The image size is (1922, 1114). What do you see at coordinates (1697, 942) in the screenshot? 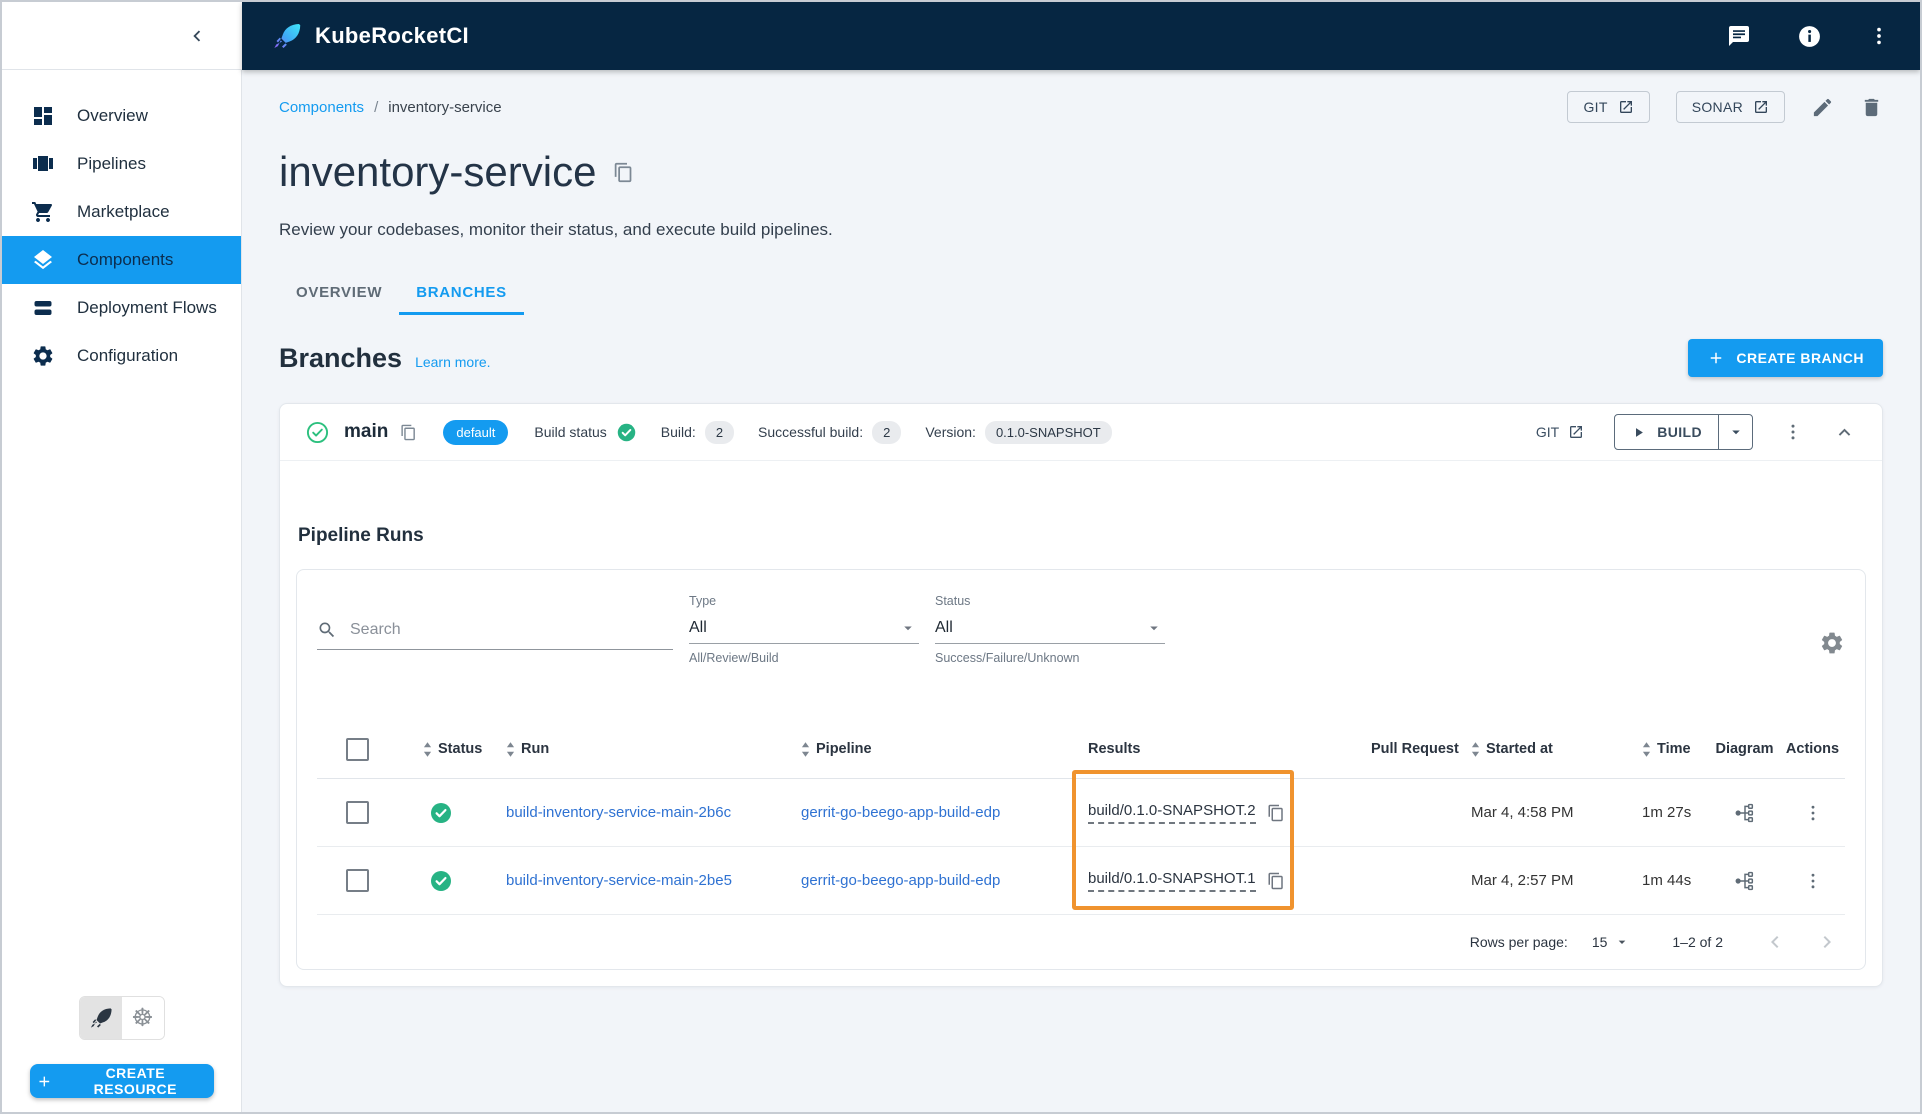
I see `pagination-range: 1–2 of 2` at bounding box center [1697, 942].